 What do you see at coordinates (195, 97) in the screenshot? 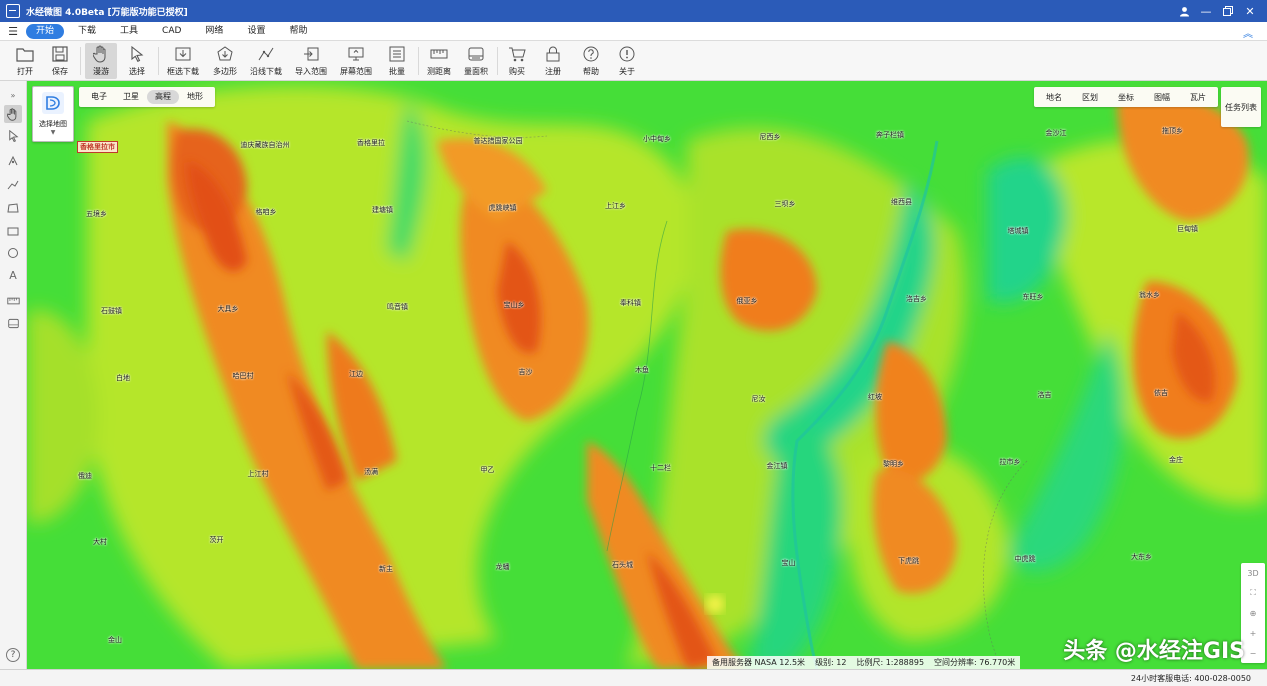
I see `tab-terrain: 地形` at bounding box center [195, 97].